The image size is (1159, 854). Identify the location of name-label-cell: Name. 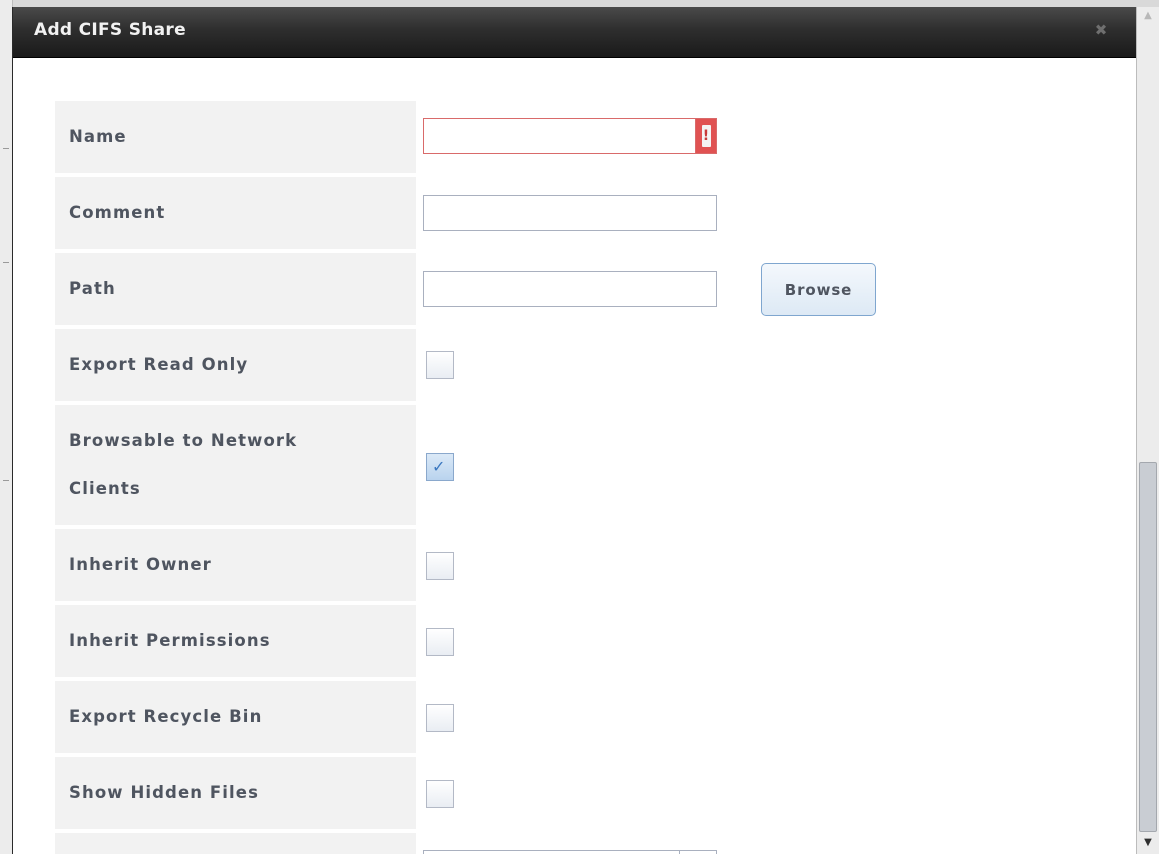
(235, 137).